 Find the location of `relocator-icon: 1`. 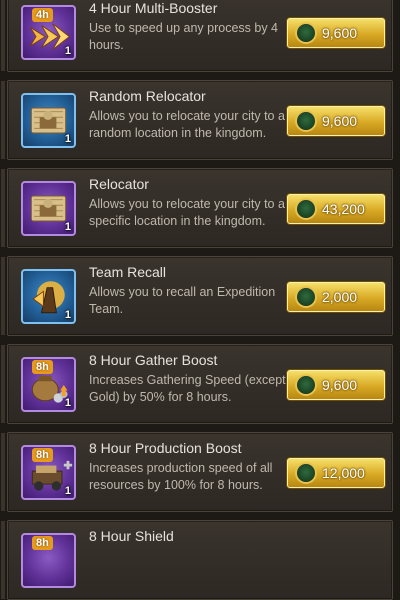

relocator-icon: 1 is located at coordinates (48, 208).